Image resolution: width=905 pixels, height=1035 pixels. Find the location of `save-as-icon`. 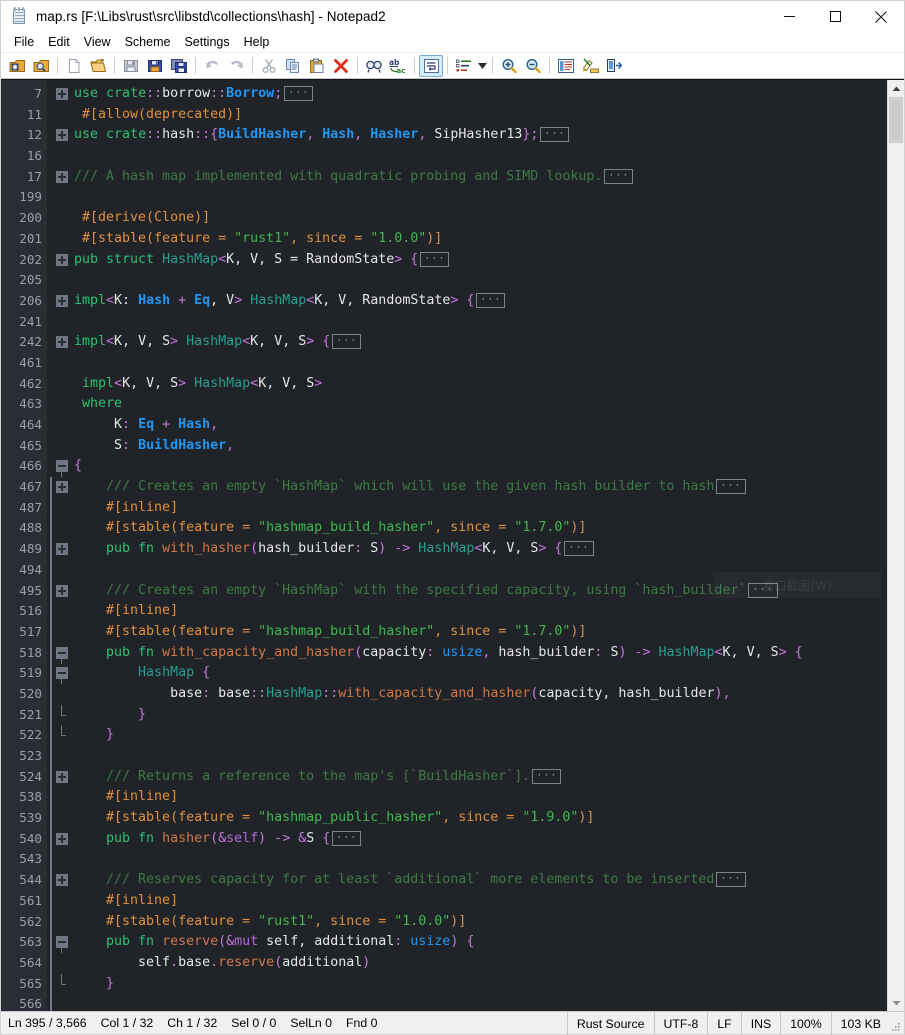

save-as-icon is located at coordinates (155, 66).